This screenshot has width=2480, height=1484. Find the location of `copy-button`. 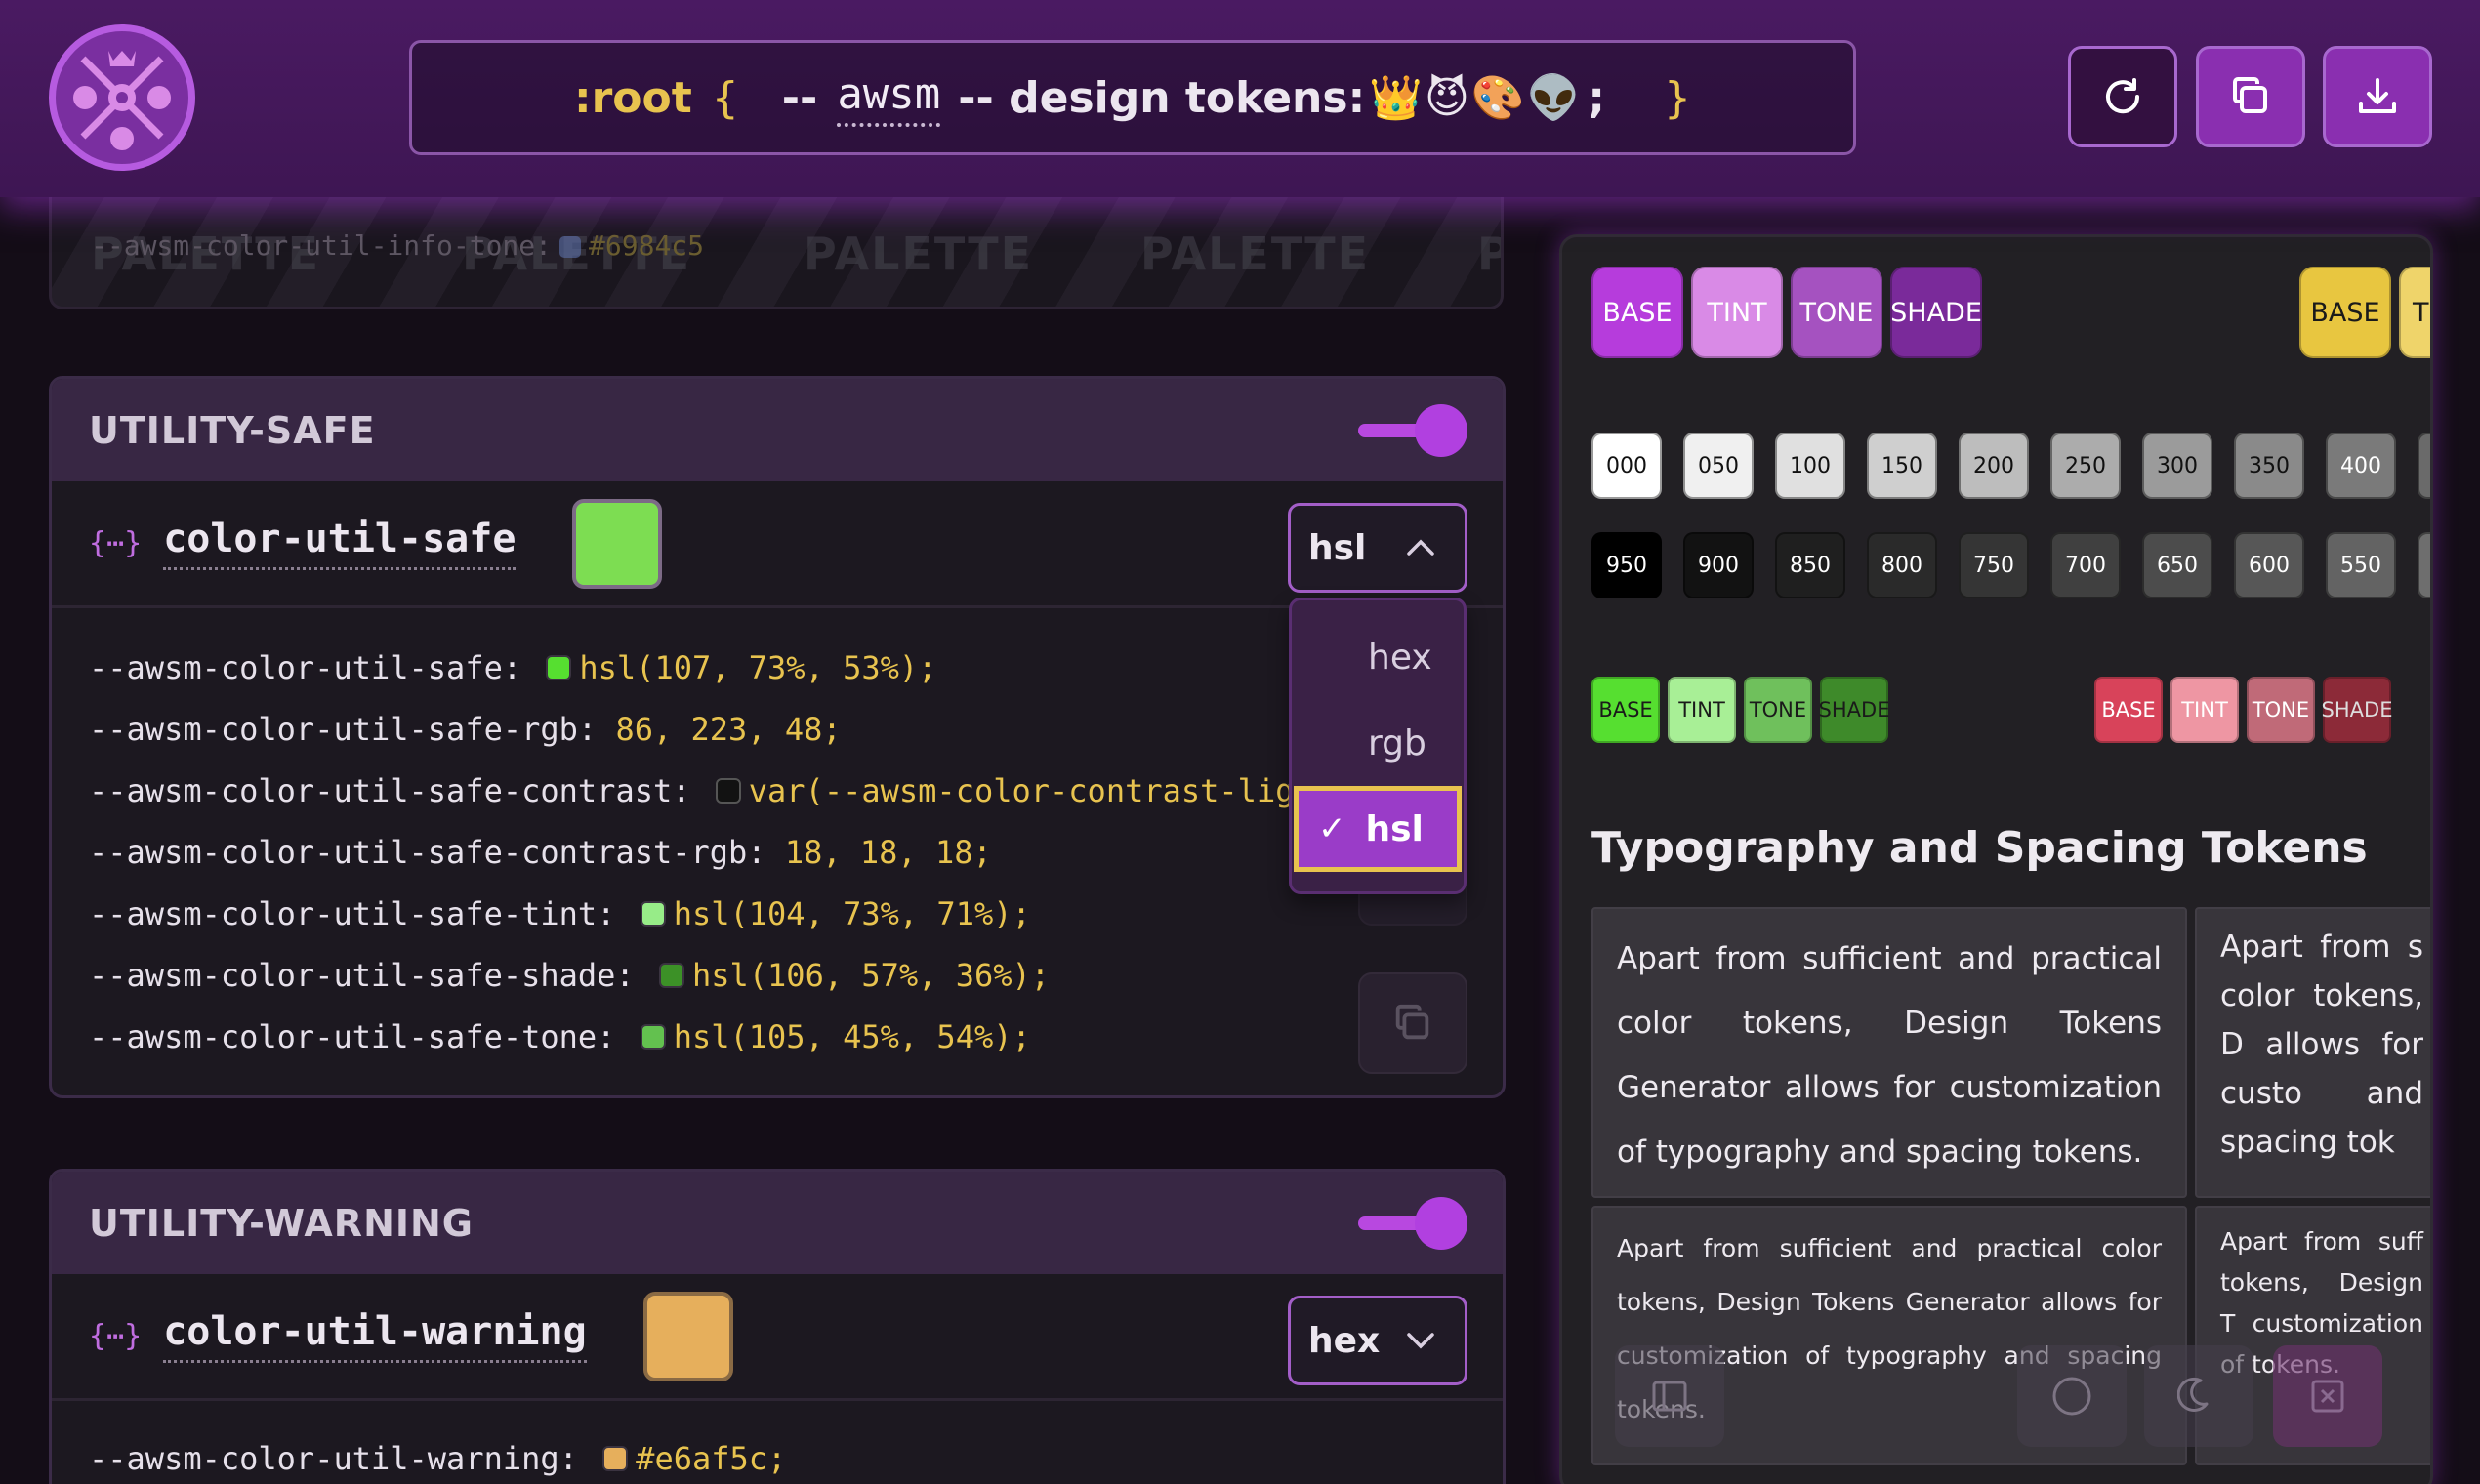

copy-button is located at coordinates (2251, 97).